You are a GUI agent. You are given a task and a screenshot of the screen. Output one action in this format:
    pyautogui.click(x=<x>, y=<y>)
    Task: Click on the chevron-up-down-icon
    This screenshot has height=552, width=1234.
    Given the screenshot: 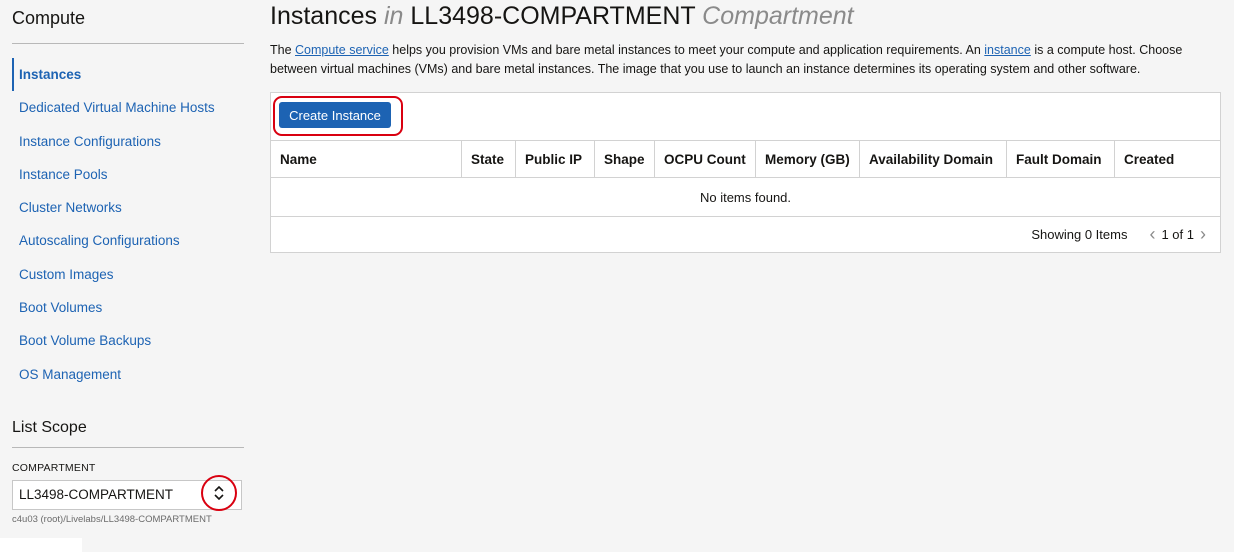 What is the action you would take?
    pyautogui.click(x=219, y=492)
    